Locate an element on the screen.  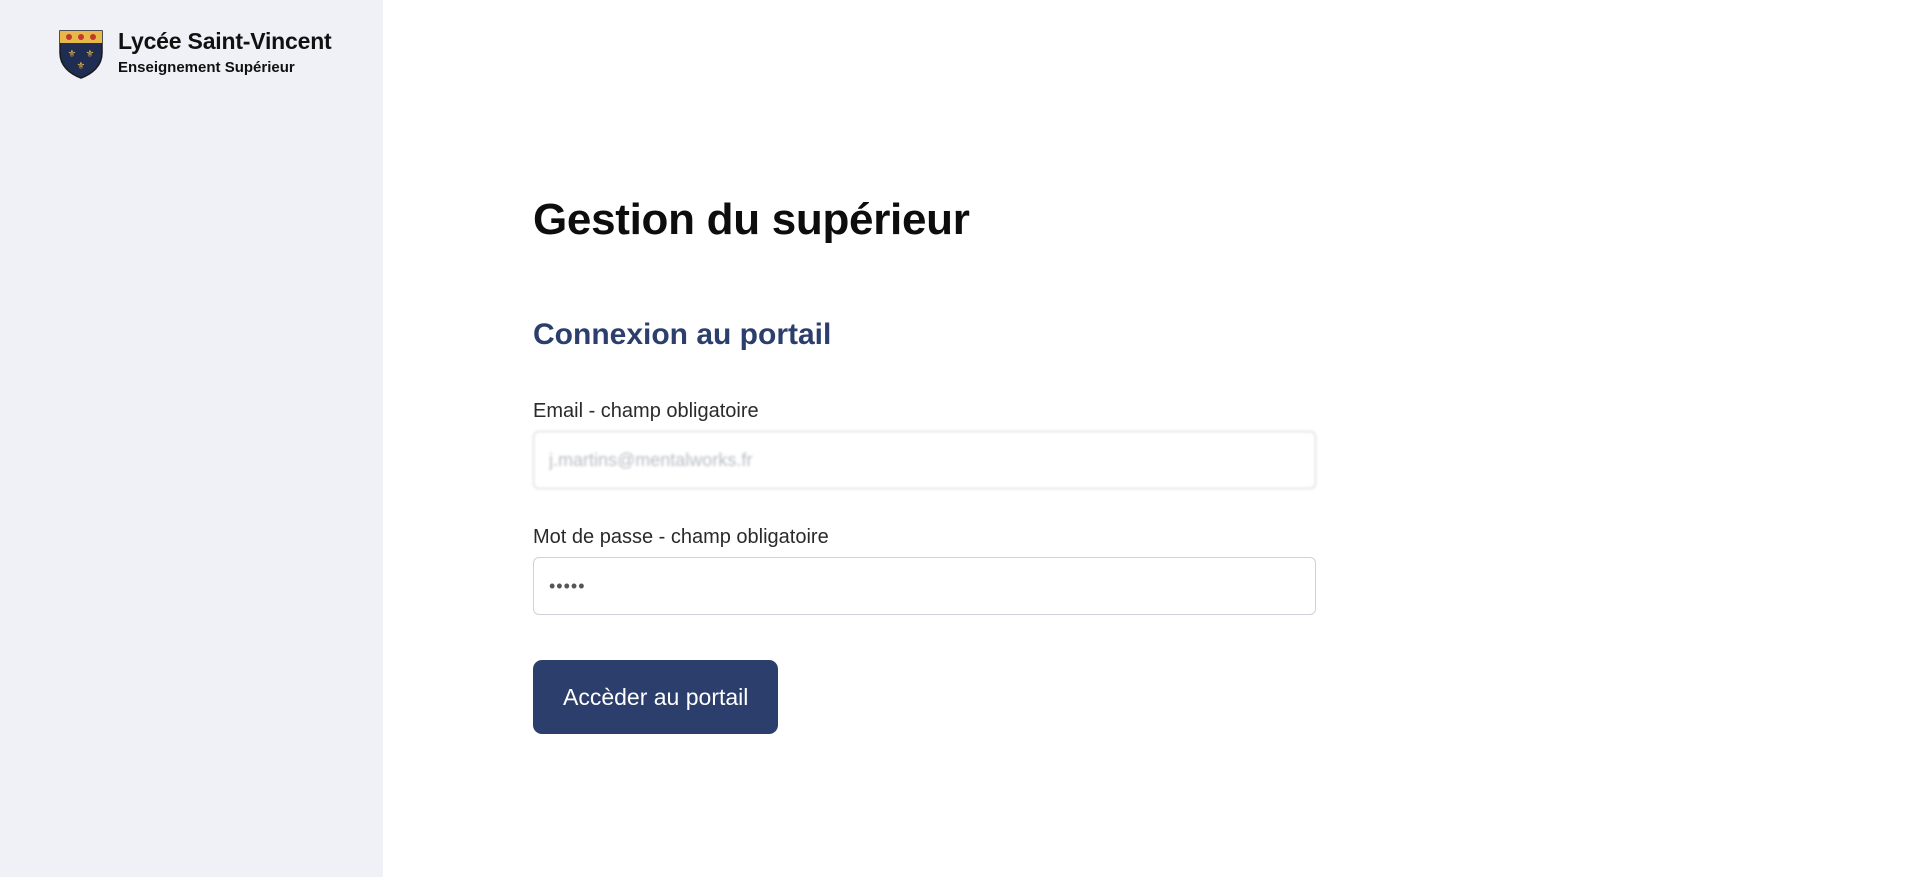
section-title: Connexion au portail is located at coordinates (682, 334).